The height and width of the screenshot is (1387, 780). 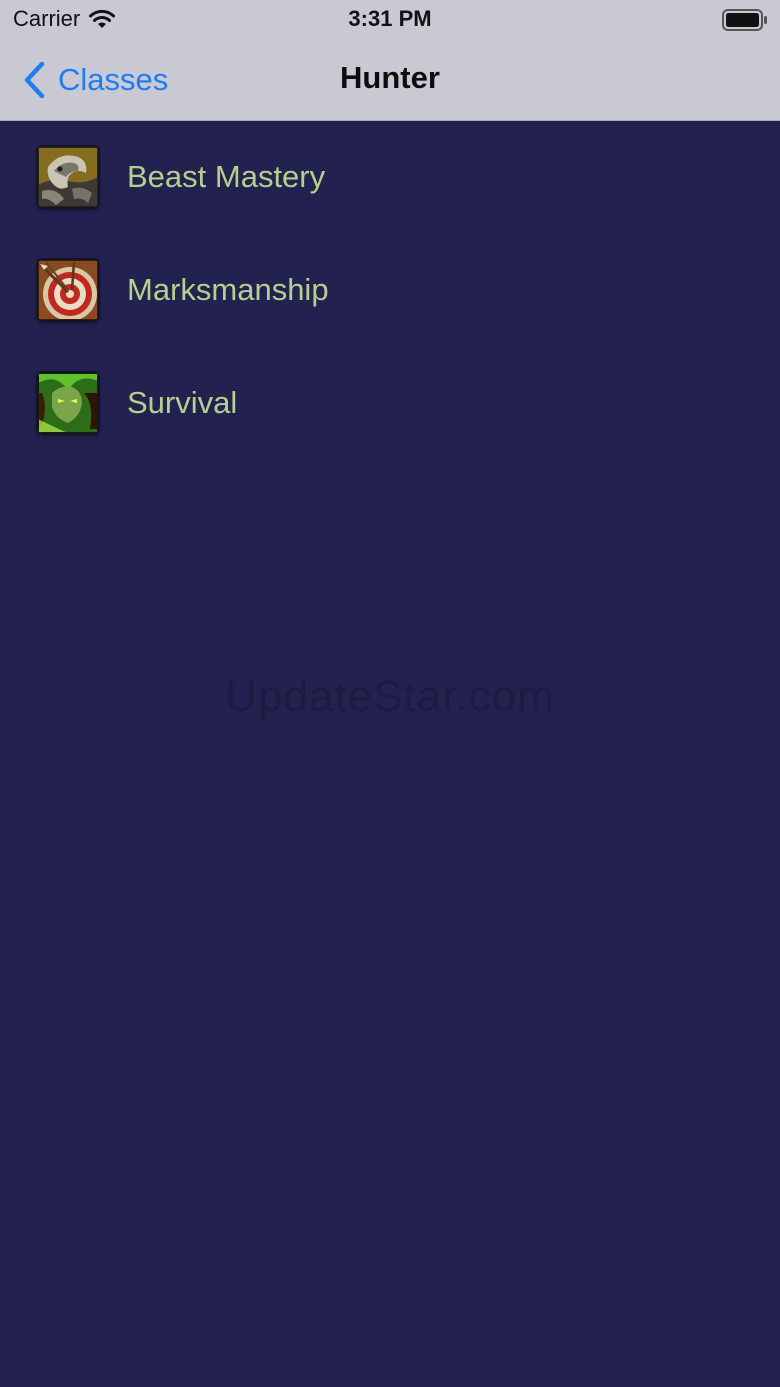 I want to click on battery-icon, so click(x=744, y=20).